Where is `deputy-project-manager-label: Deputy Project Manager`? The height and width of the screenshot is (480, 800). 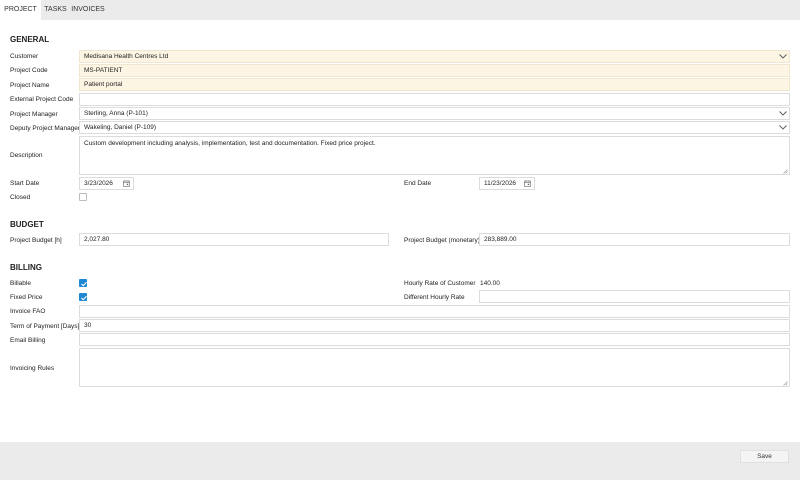 deputy-project-manager-label: Deputy Project Manager is located at coordinates (45, 128).